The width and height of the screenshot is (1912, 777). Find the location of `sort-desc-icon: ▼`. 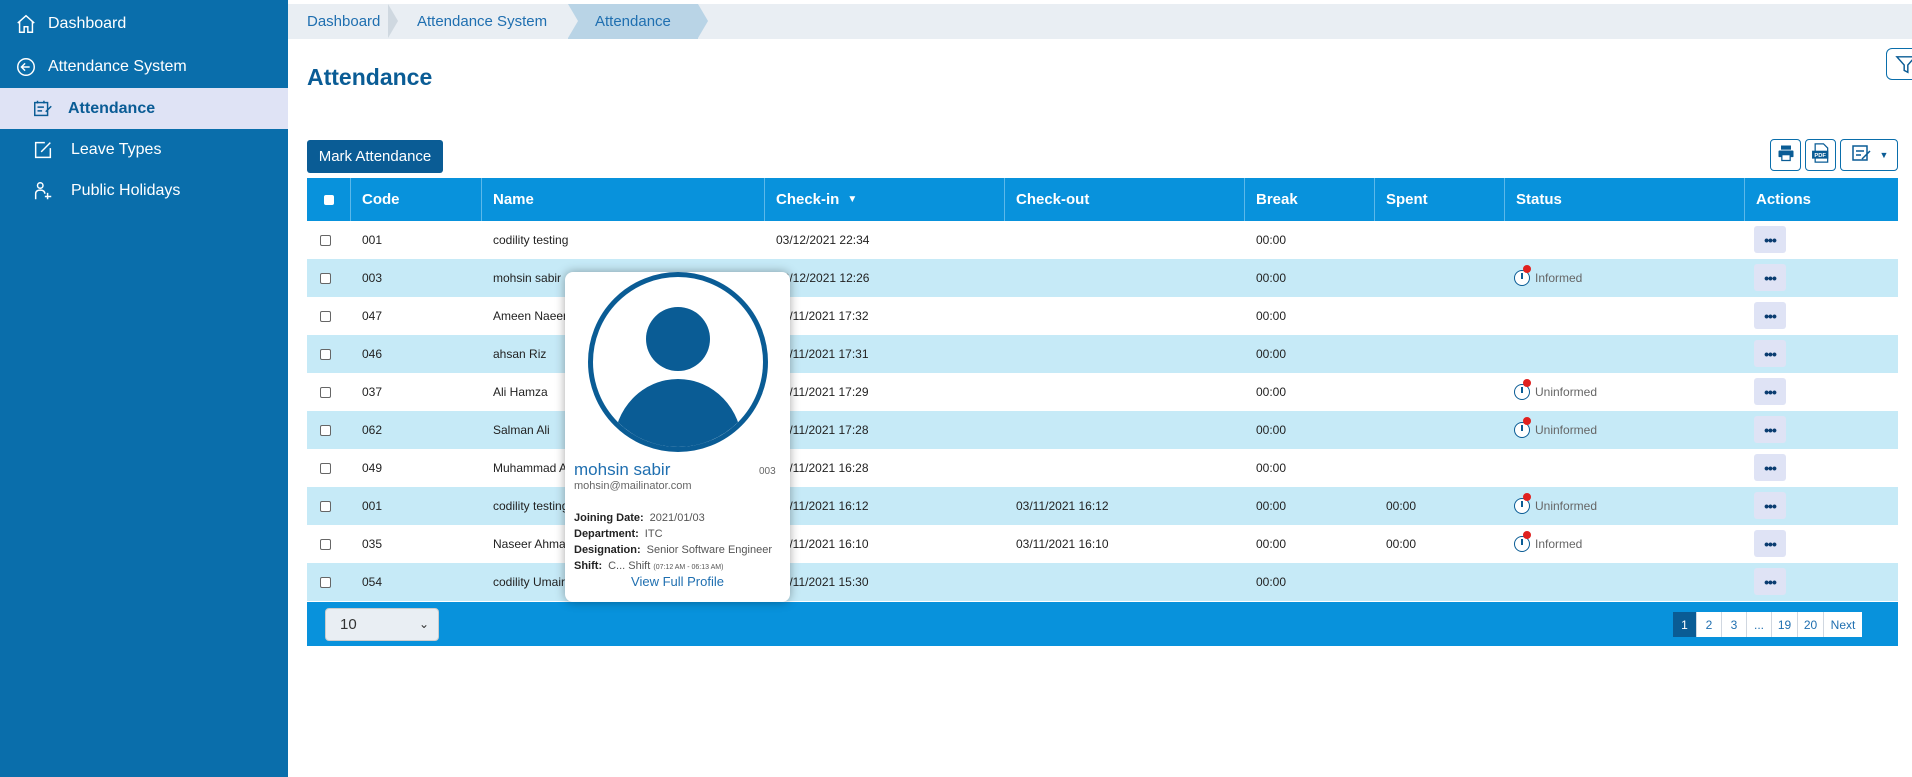

sort-desc-icon: ▼ is located at coordinates (852, 199).